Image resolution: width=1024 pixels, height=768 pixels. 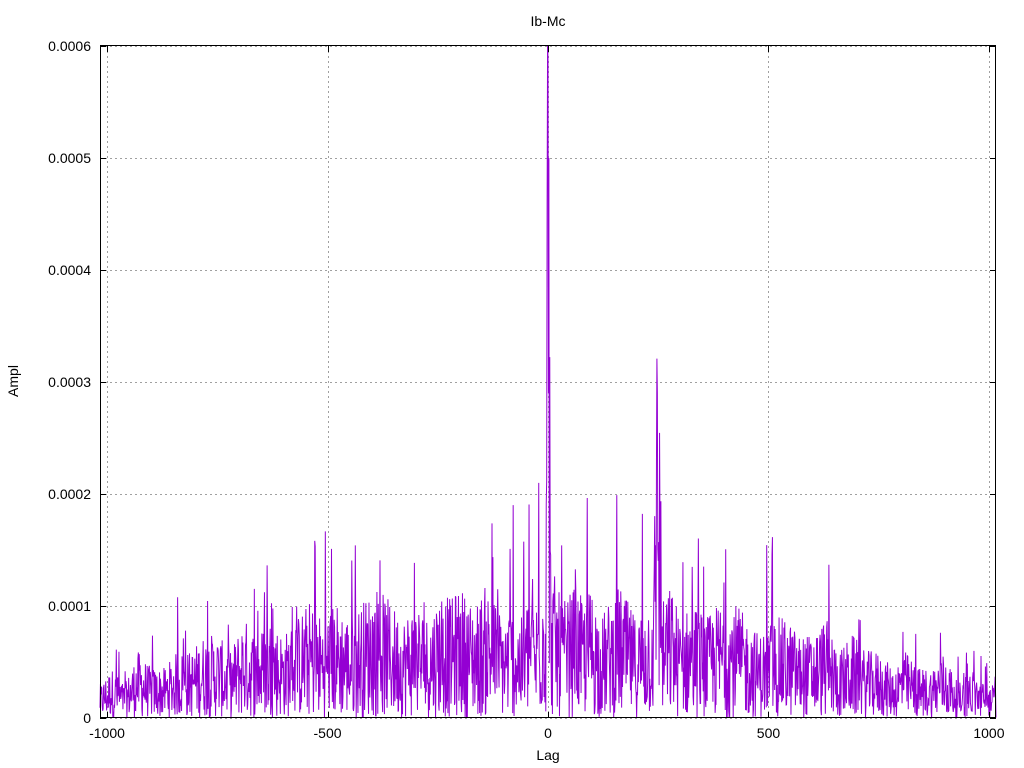 I want to click on x-tick-label: -500, so click(x=328, y=733).